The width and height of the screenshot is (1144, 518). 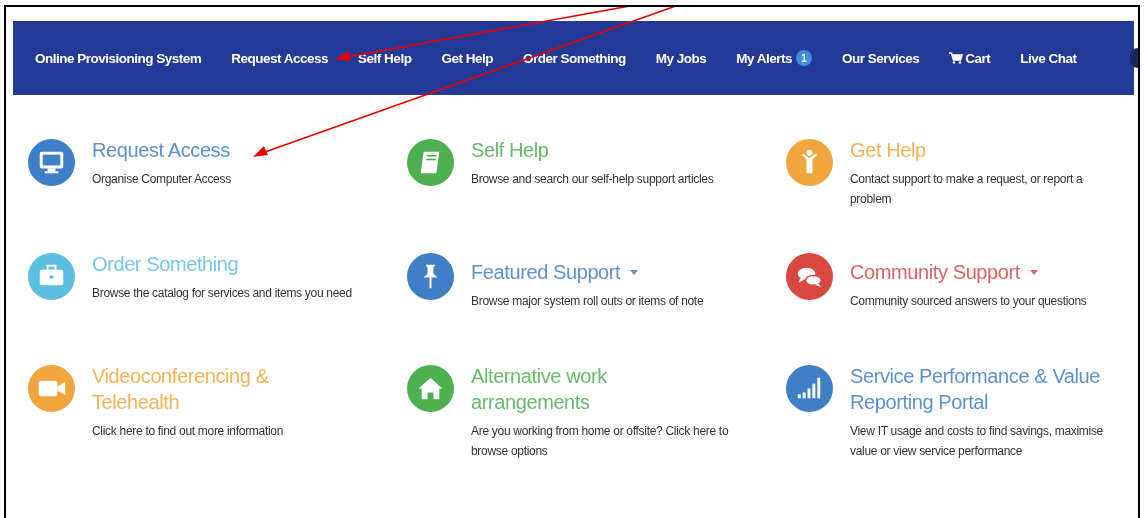 I want to click on nav-link: Online Provisioning System, so click(x=118, y=58).